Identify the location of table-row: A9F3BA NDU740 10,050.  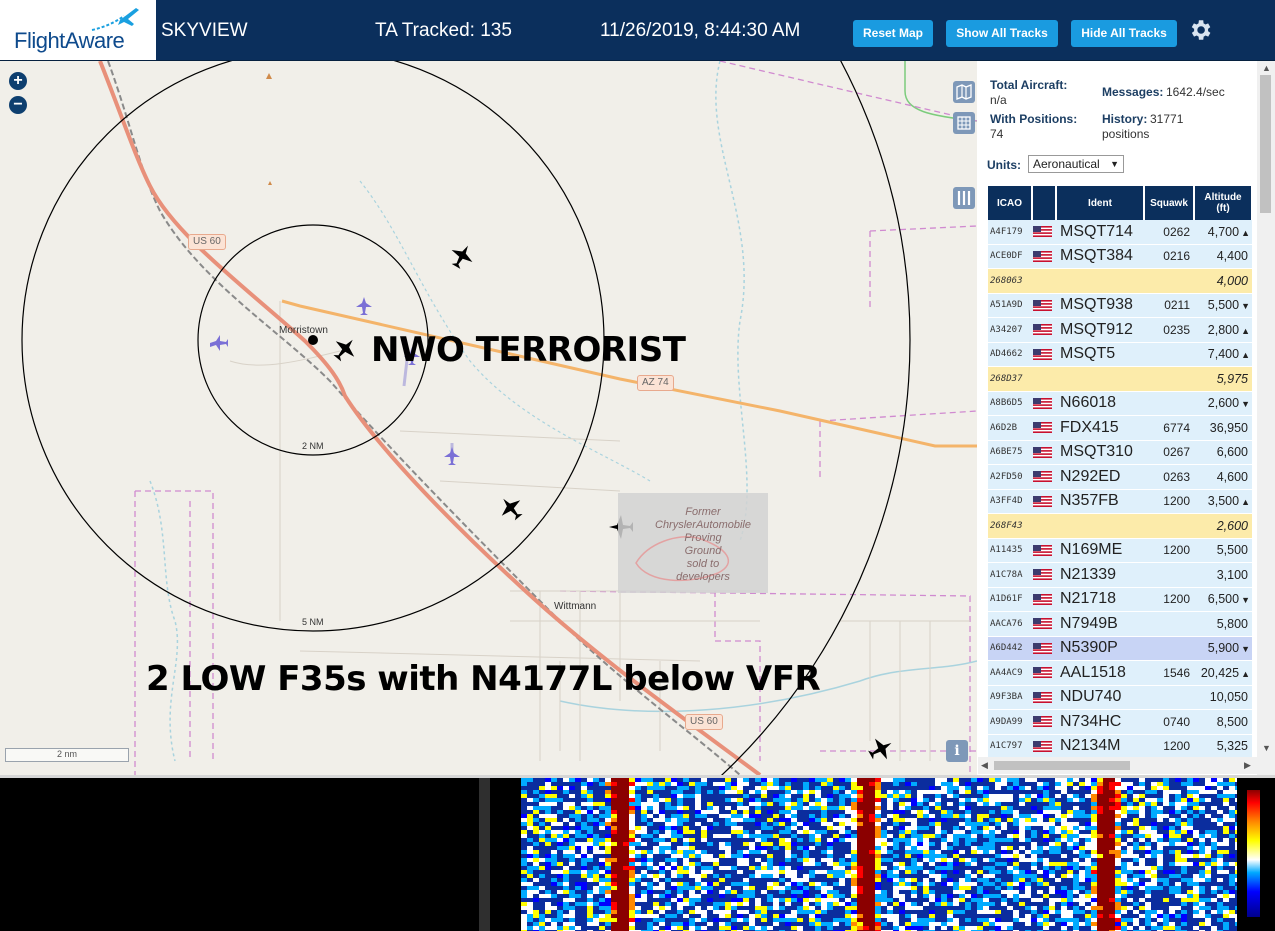
(1120, 697).